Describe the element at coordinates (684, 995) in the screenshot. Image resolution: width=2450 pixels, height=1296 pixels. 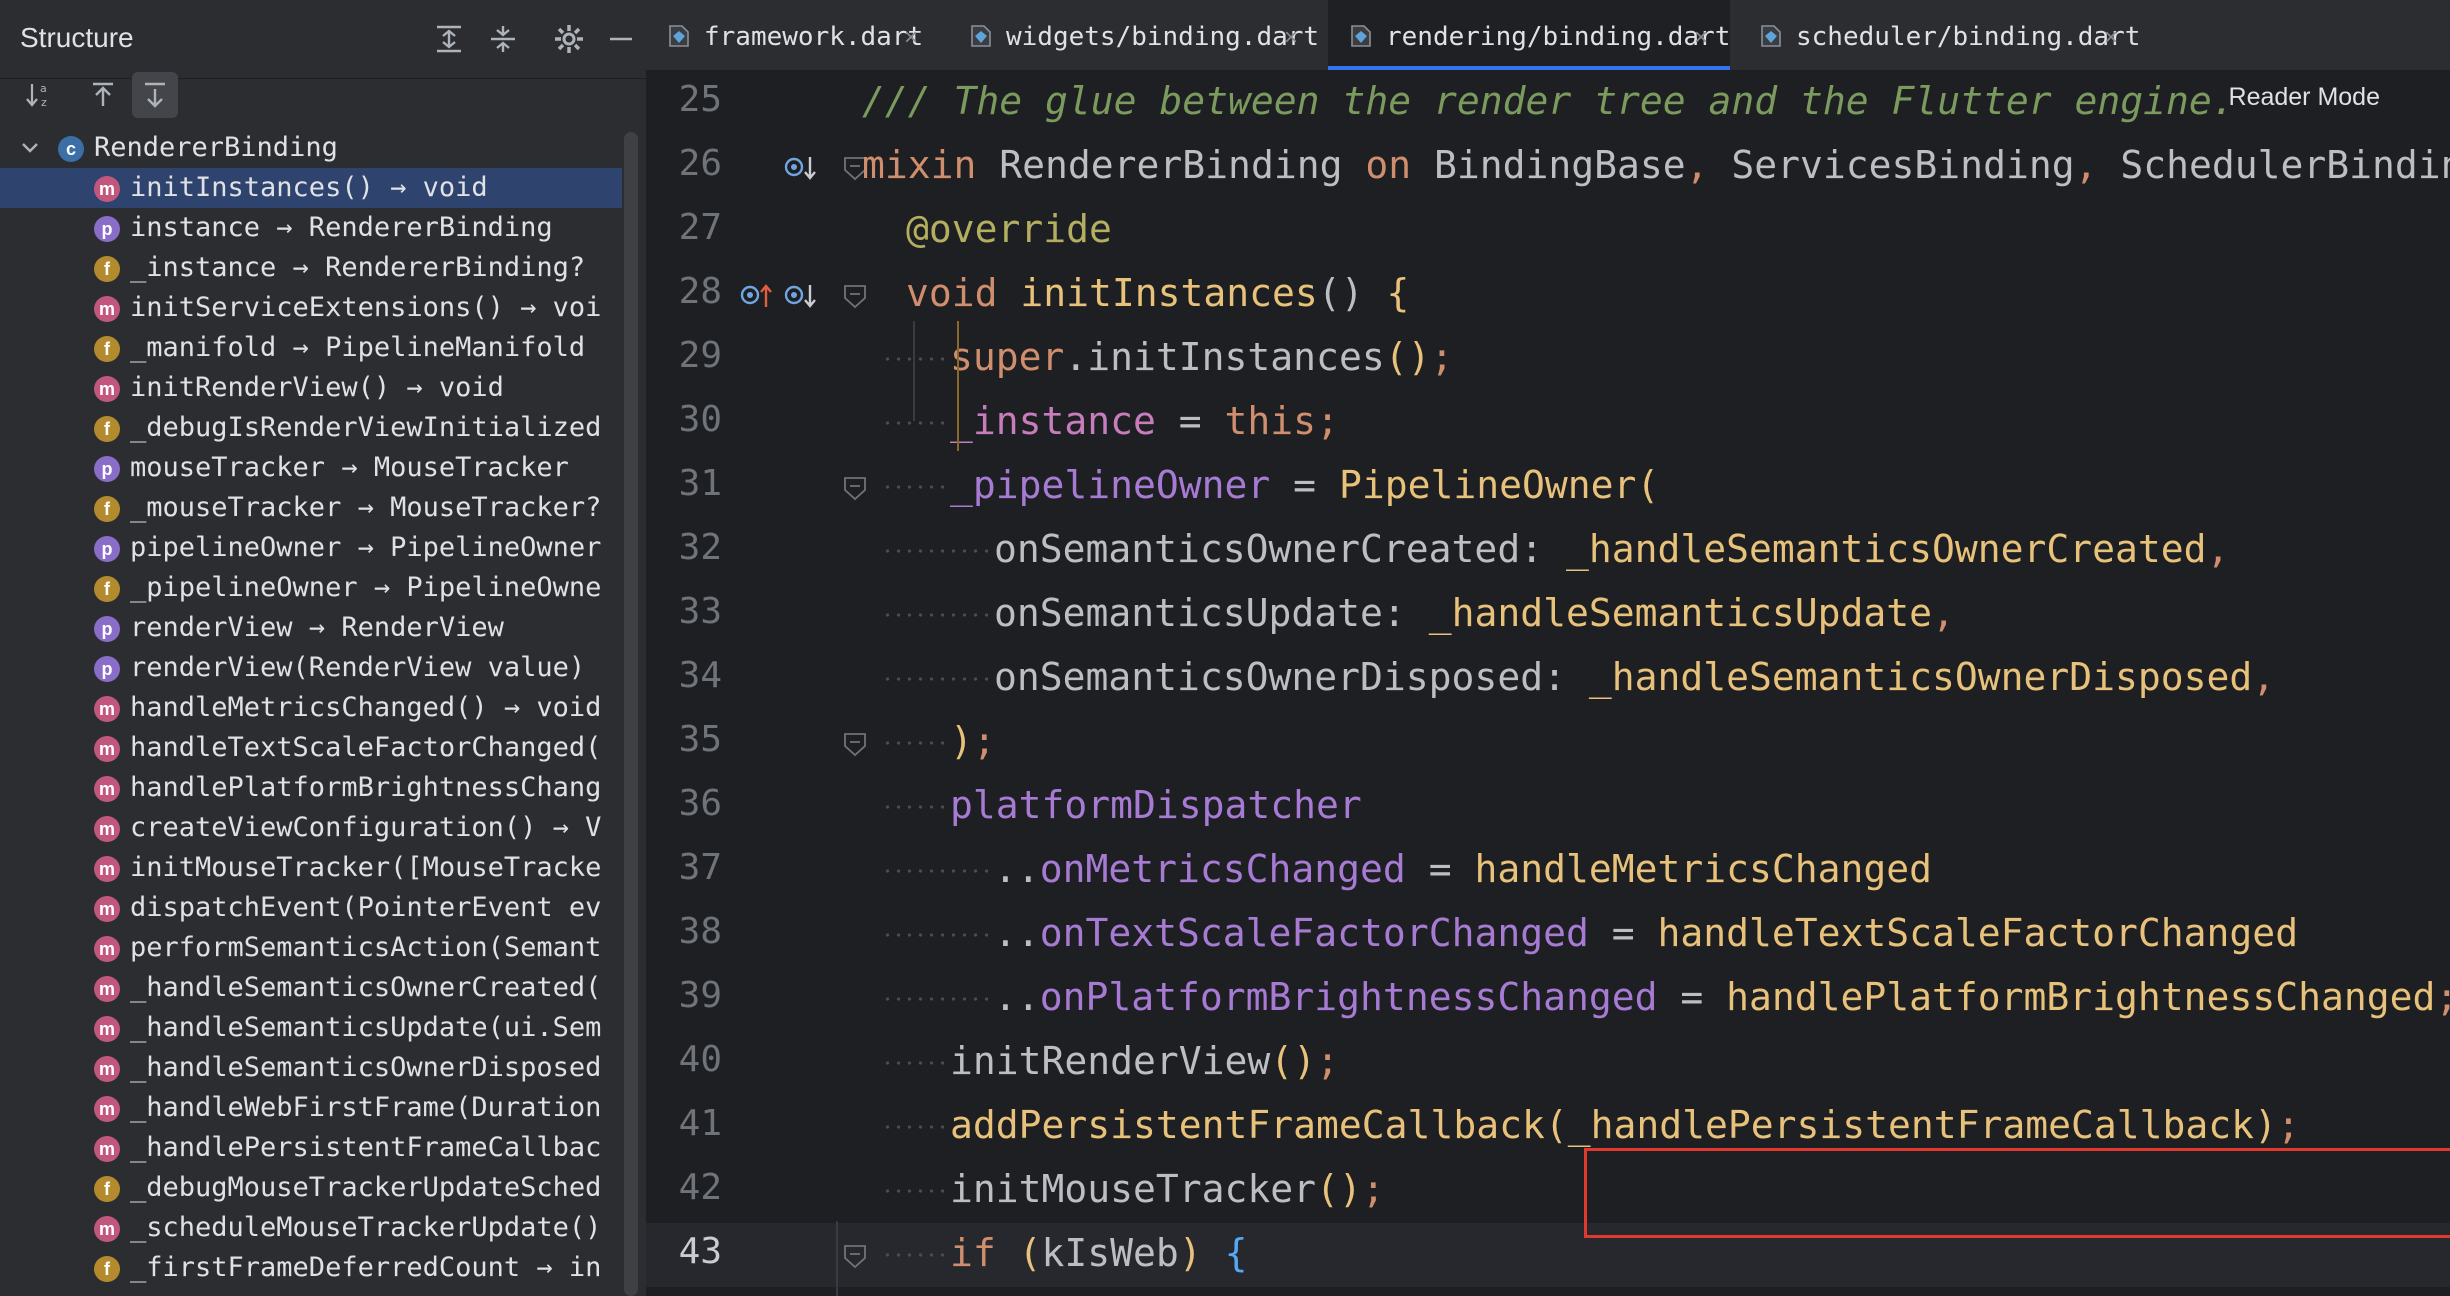
I see `line-number: 39` at that location.